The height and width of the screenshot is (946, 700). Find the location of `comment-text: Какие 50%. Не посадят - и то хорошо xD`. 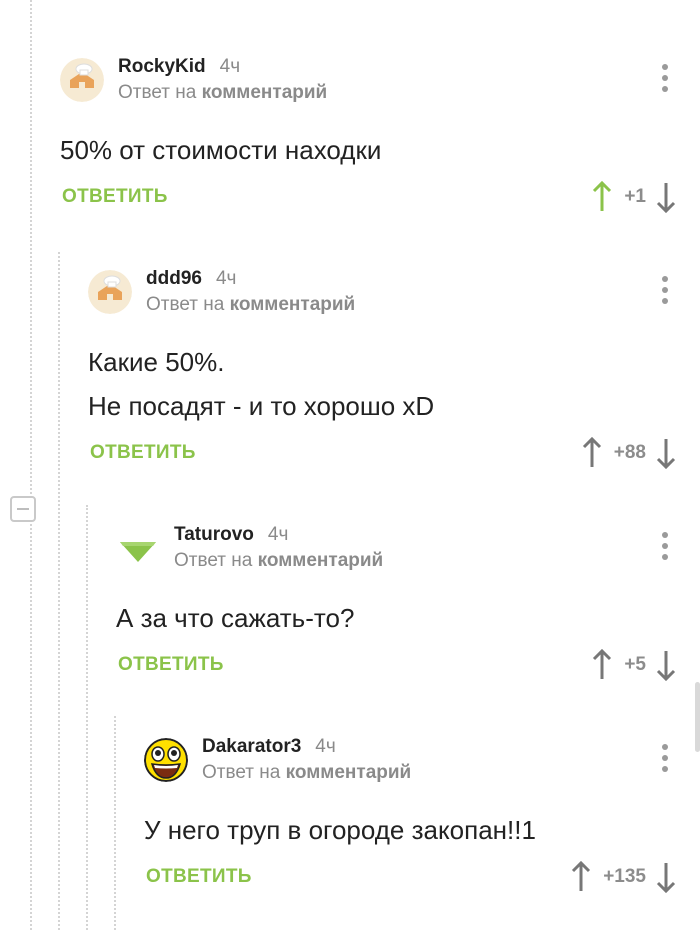

comment-text: Какие 50%. Не посадят - и то хорошо xD is located at coordinates (261, 384).